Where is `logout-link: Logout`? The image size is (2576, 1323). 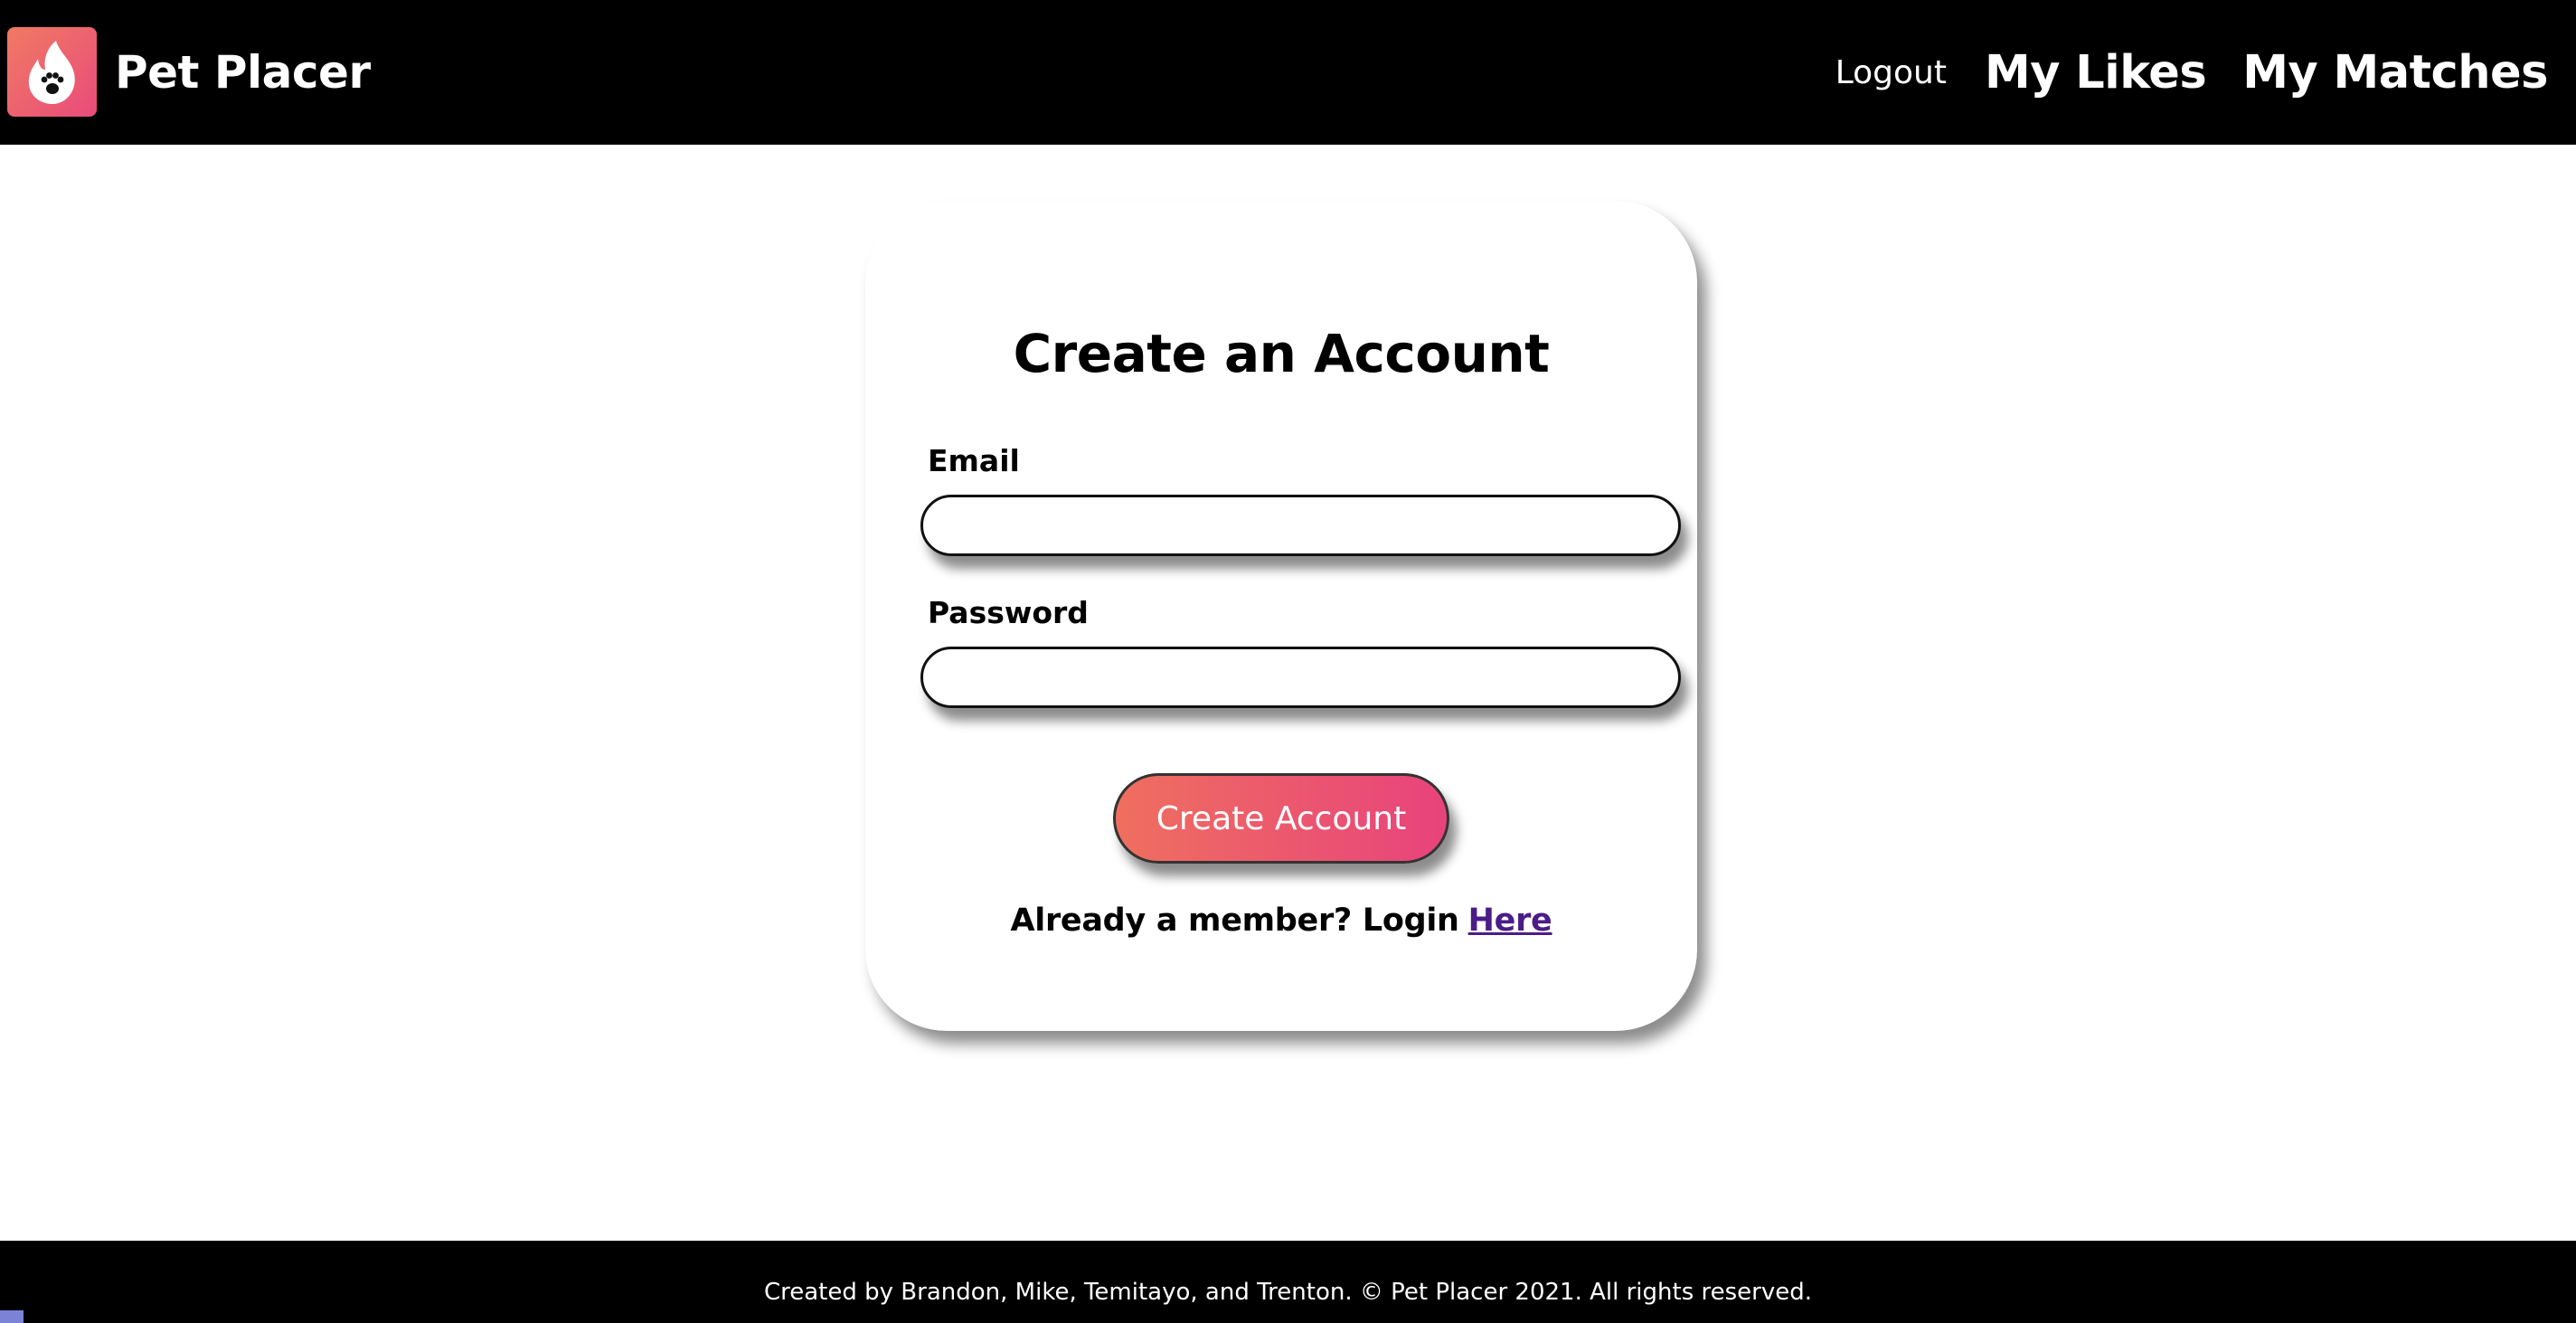
logout-link: Logout is located at coordinates (1891, 72).